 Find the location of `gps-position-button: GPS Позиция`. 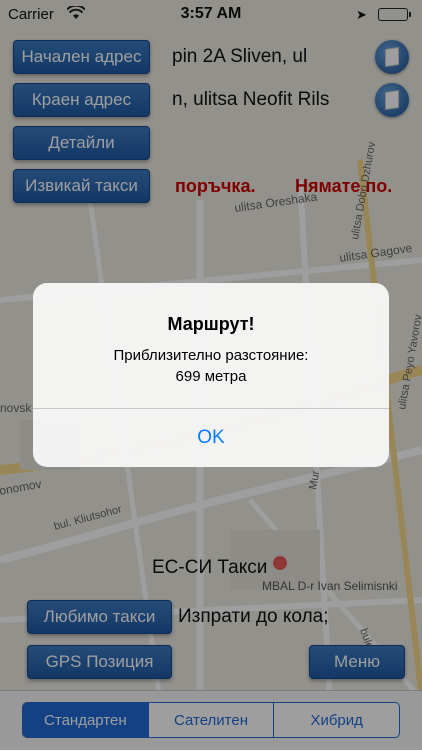

gps-position-button: GPS Позиция is located at coordinates (99, 662).